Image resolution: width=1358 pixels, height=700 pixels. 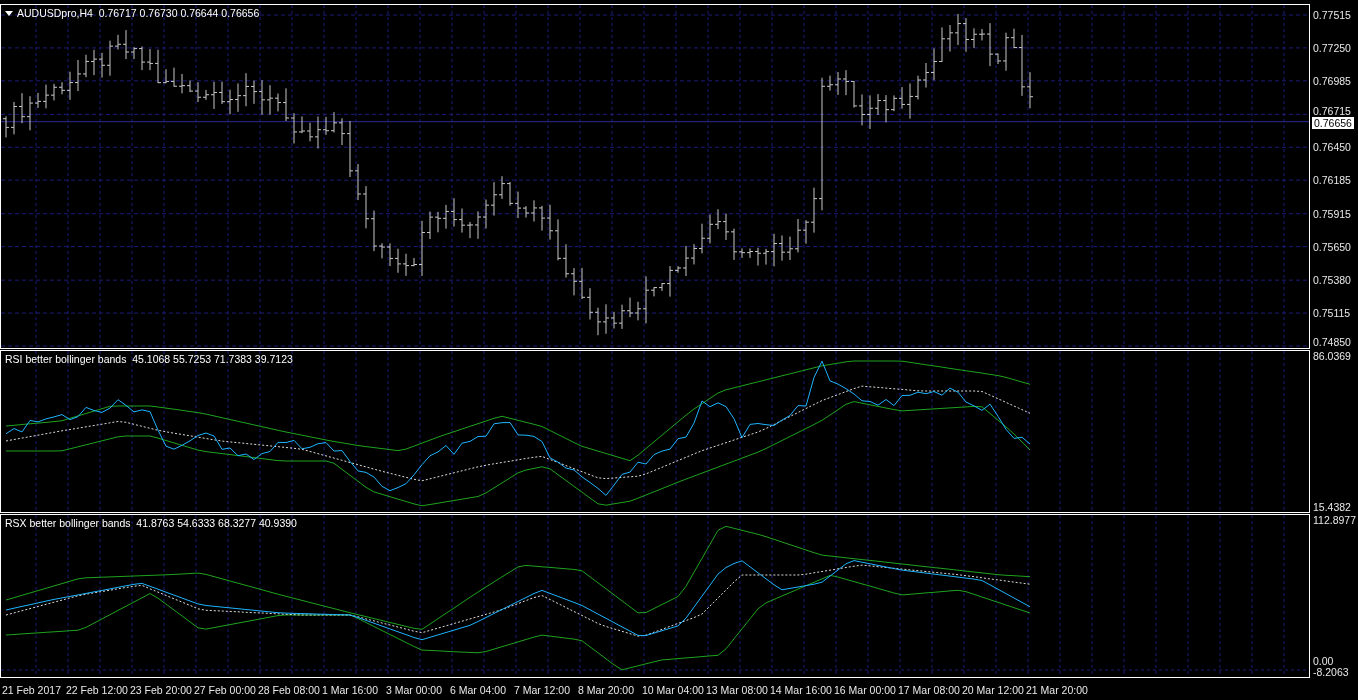 I want to click on time-label: 27 Feb 00:00, so click(x=225, y=689).